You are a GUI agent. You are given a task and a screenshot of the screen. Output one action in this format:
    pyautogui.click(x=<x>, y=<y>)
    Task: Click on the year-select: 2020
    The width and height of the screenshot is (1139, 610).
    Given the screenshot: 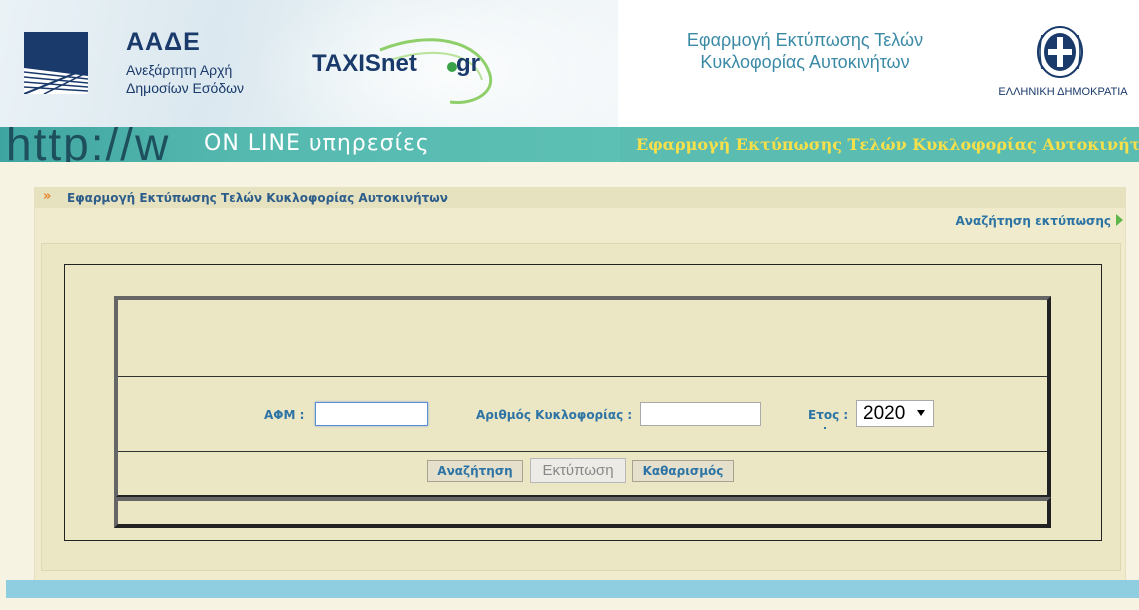 What is the action you would take?
    pyautogui.click(x=895, y=413)
    